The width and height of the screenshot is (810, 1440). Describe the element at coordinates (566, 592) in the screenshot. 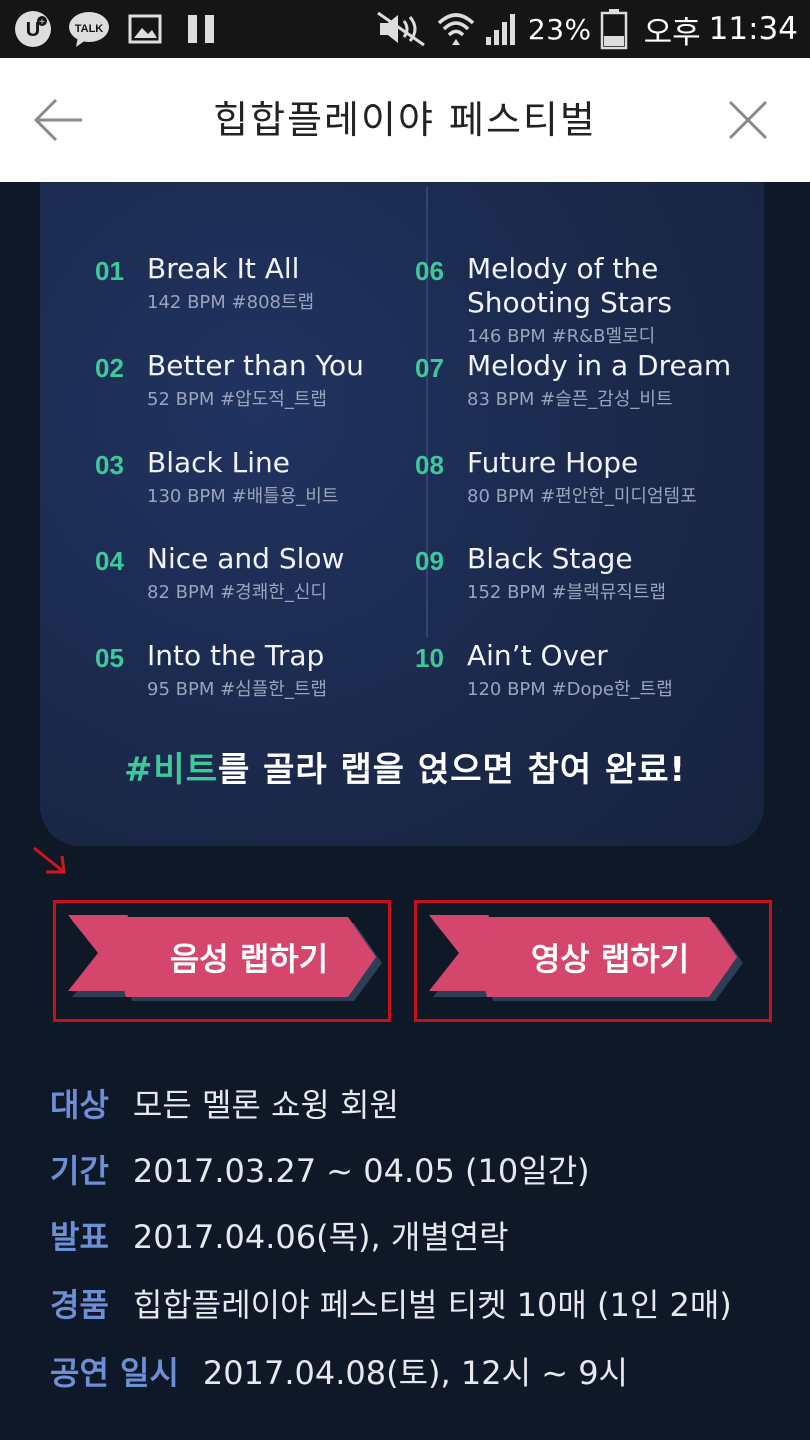

I see `track-meta: 152 BPM #블랙뮤직트랩` at that location.